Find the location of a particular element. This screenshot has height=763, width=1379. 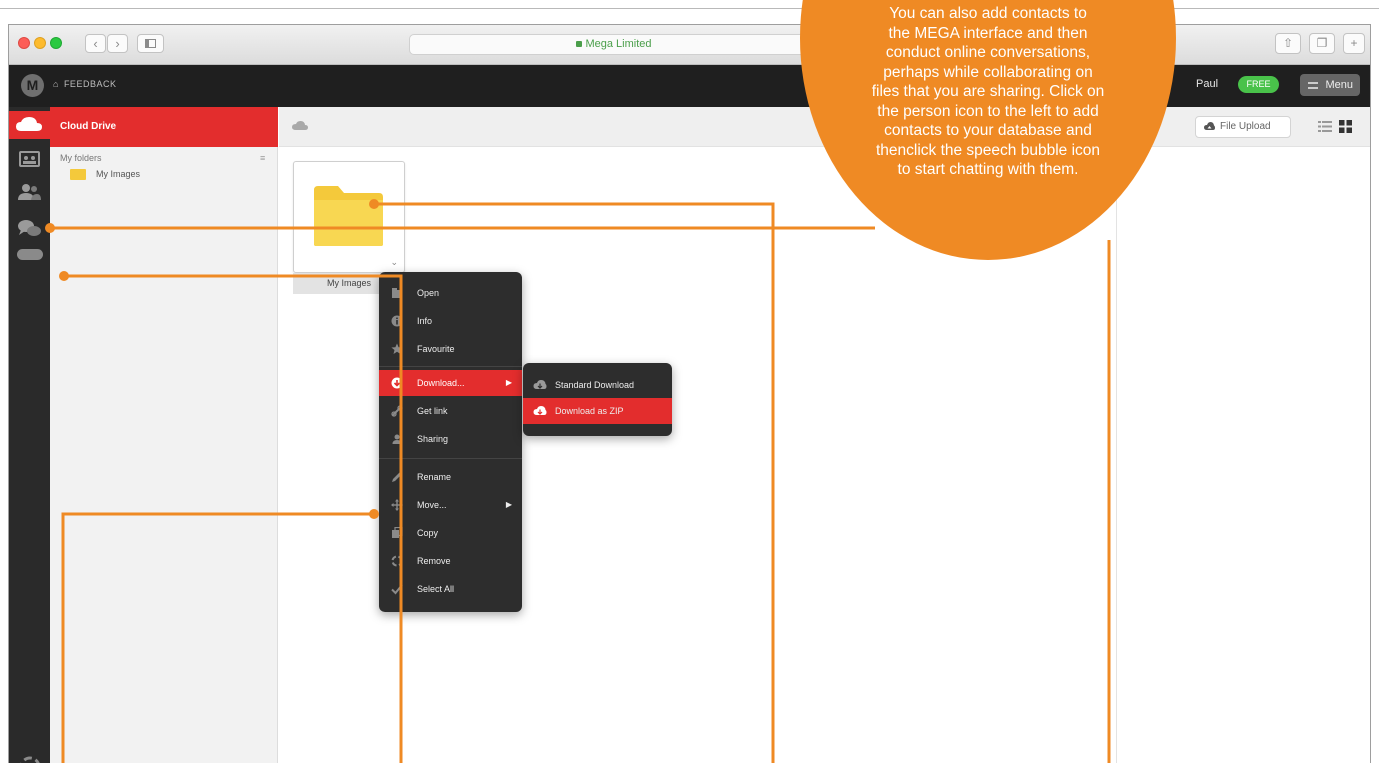

contacts-icon is located at coordinates (29, 192).